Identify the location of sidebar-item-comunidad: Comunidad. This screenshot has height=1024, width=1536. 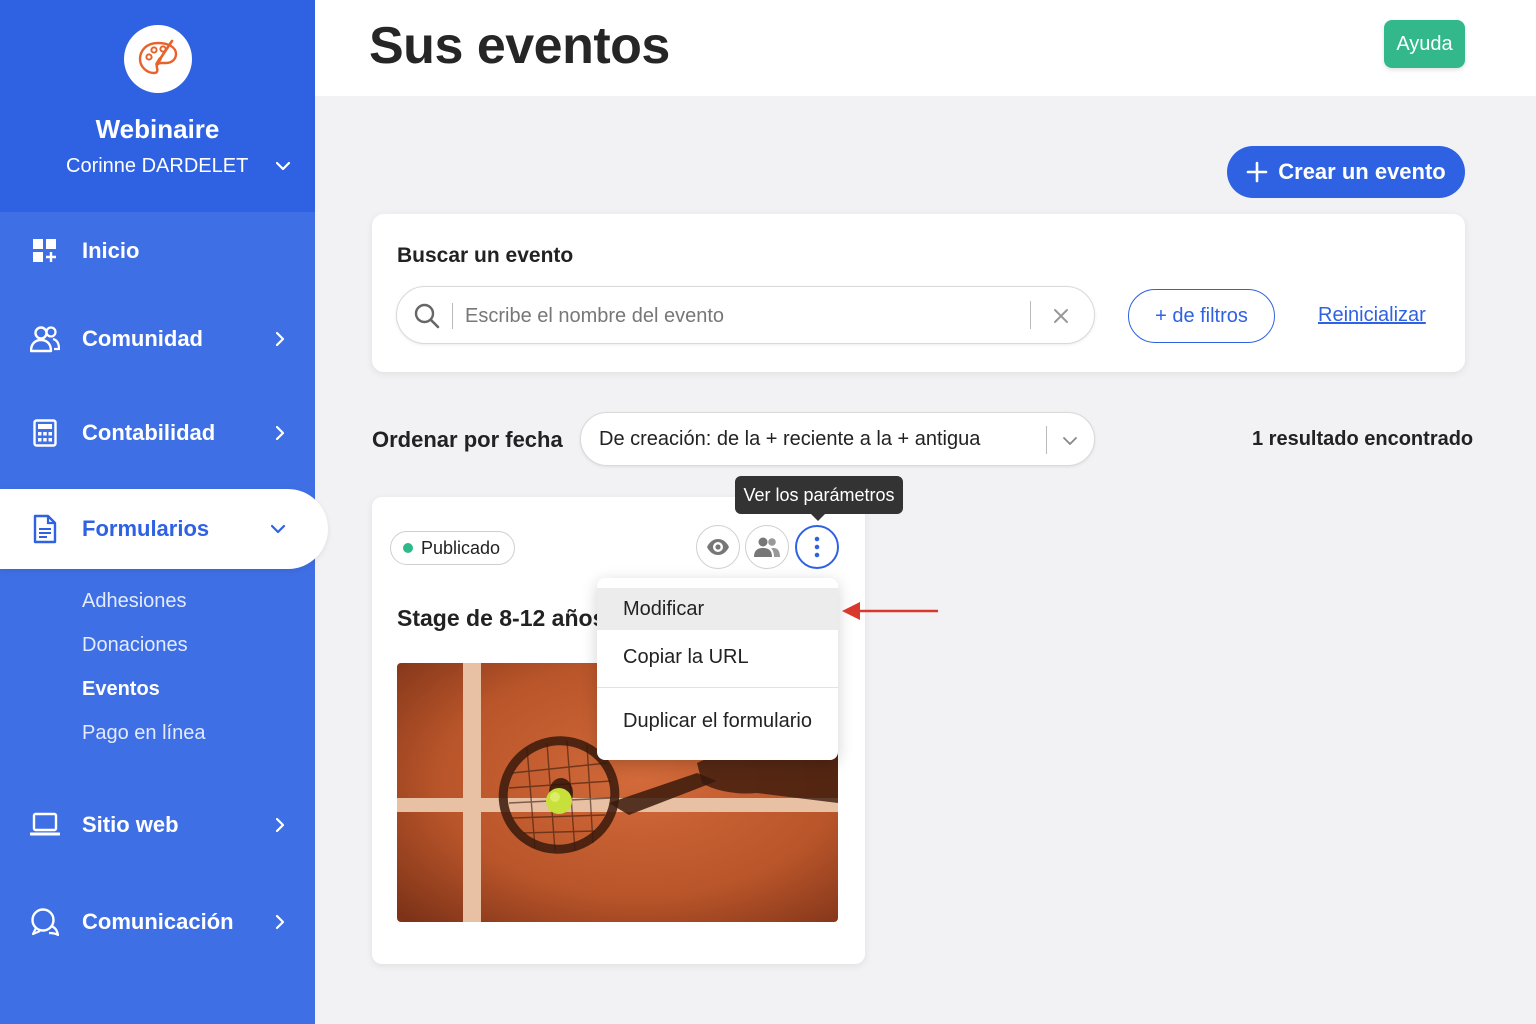
(157, 339).